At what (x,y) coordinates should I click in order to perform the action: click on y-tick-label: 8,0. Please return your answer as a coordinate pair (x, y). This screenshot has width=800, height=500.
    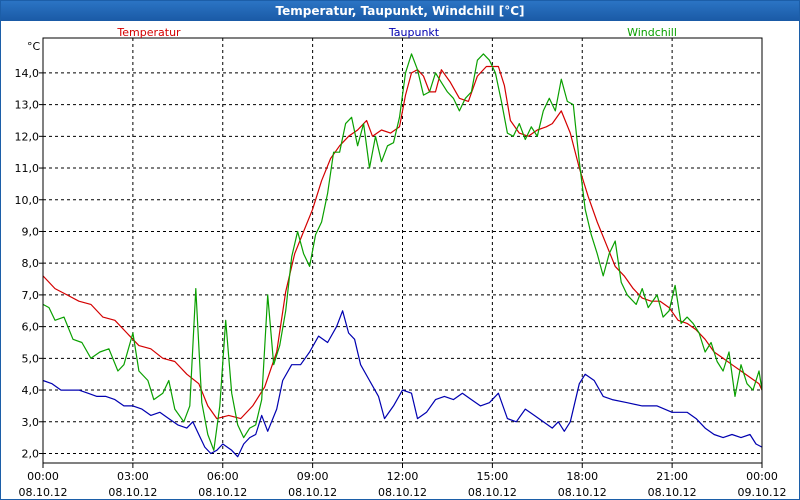
    Looking at the image, I should click on (31, 263).